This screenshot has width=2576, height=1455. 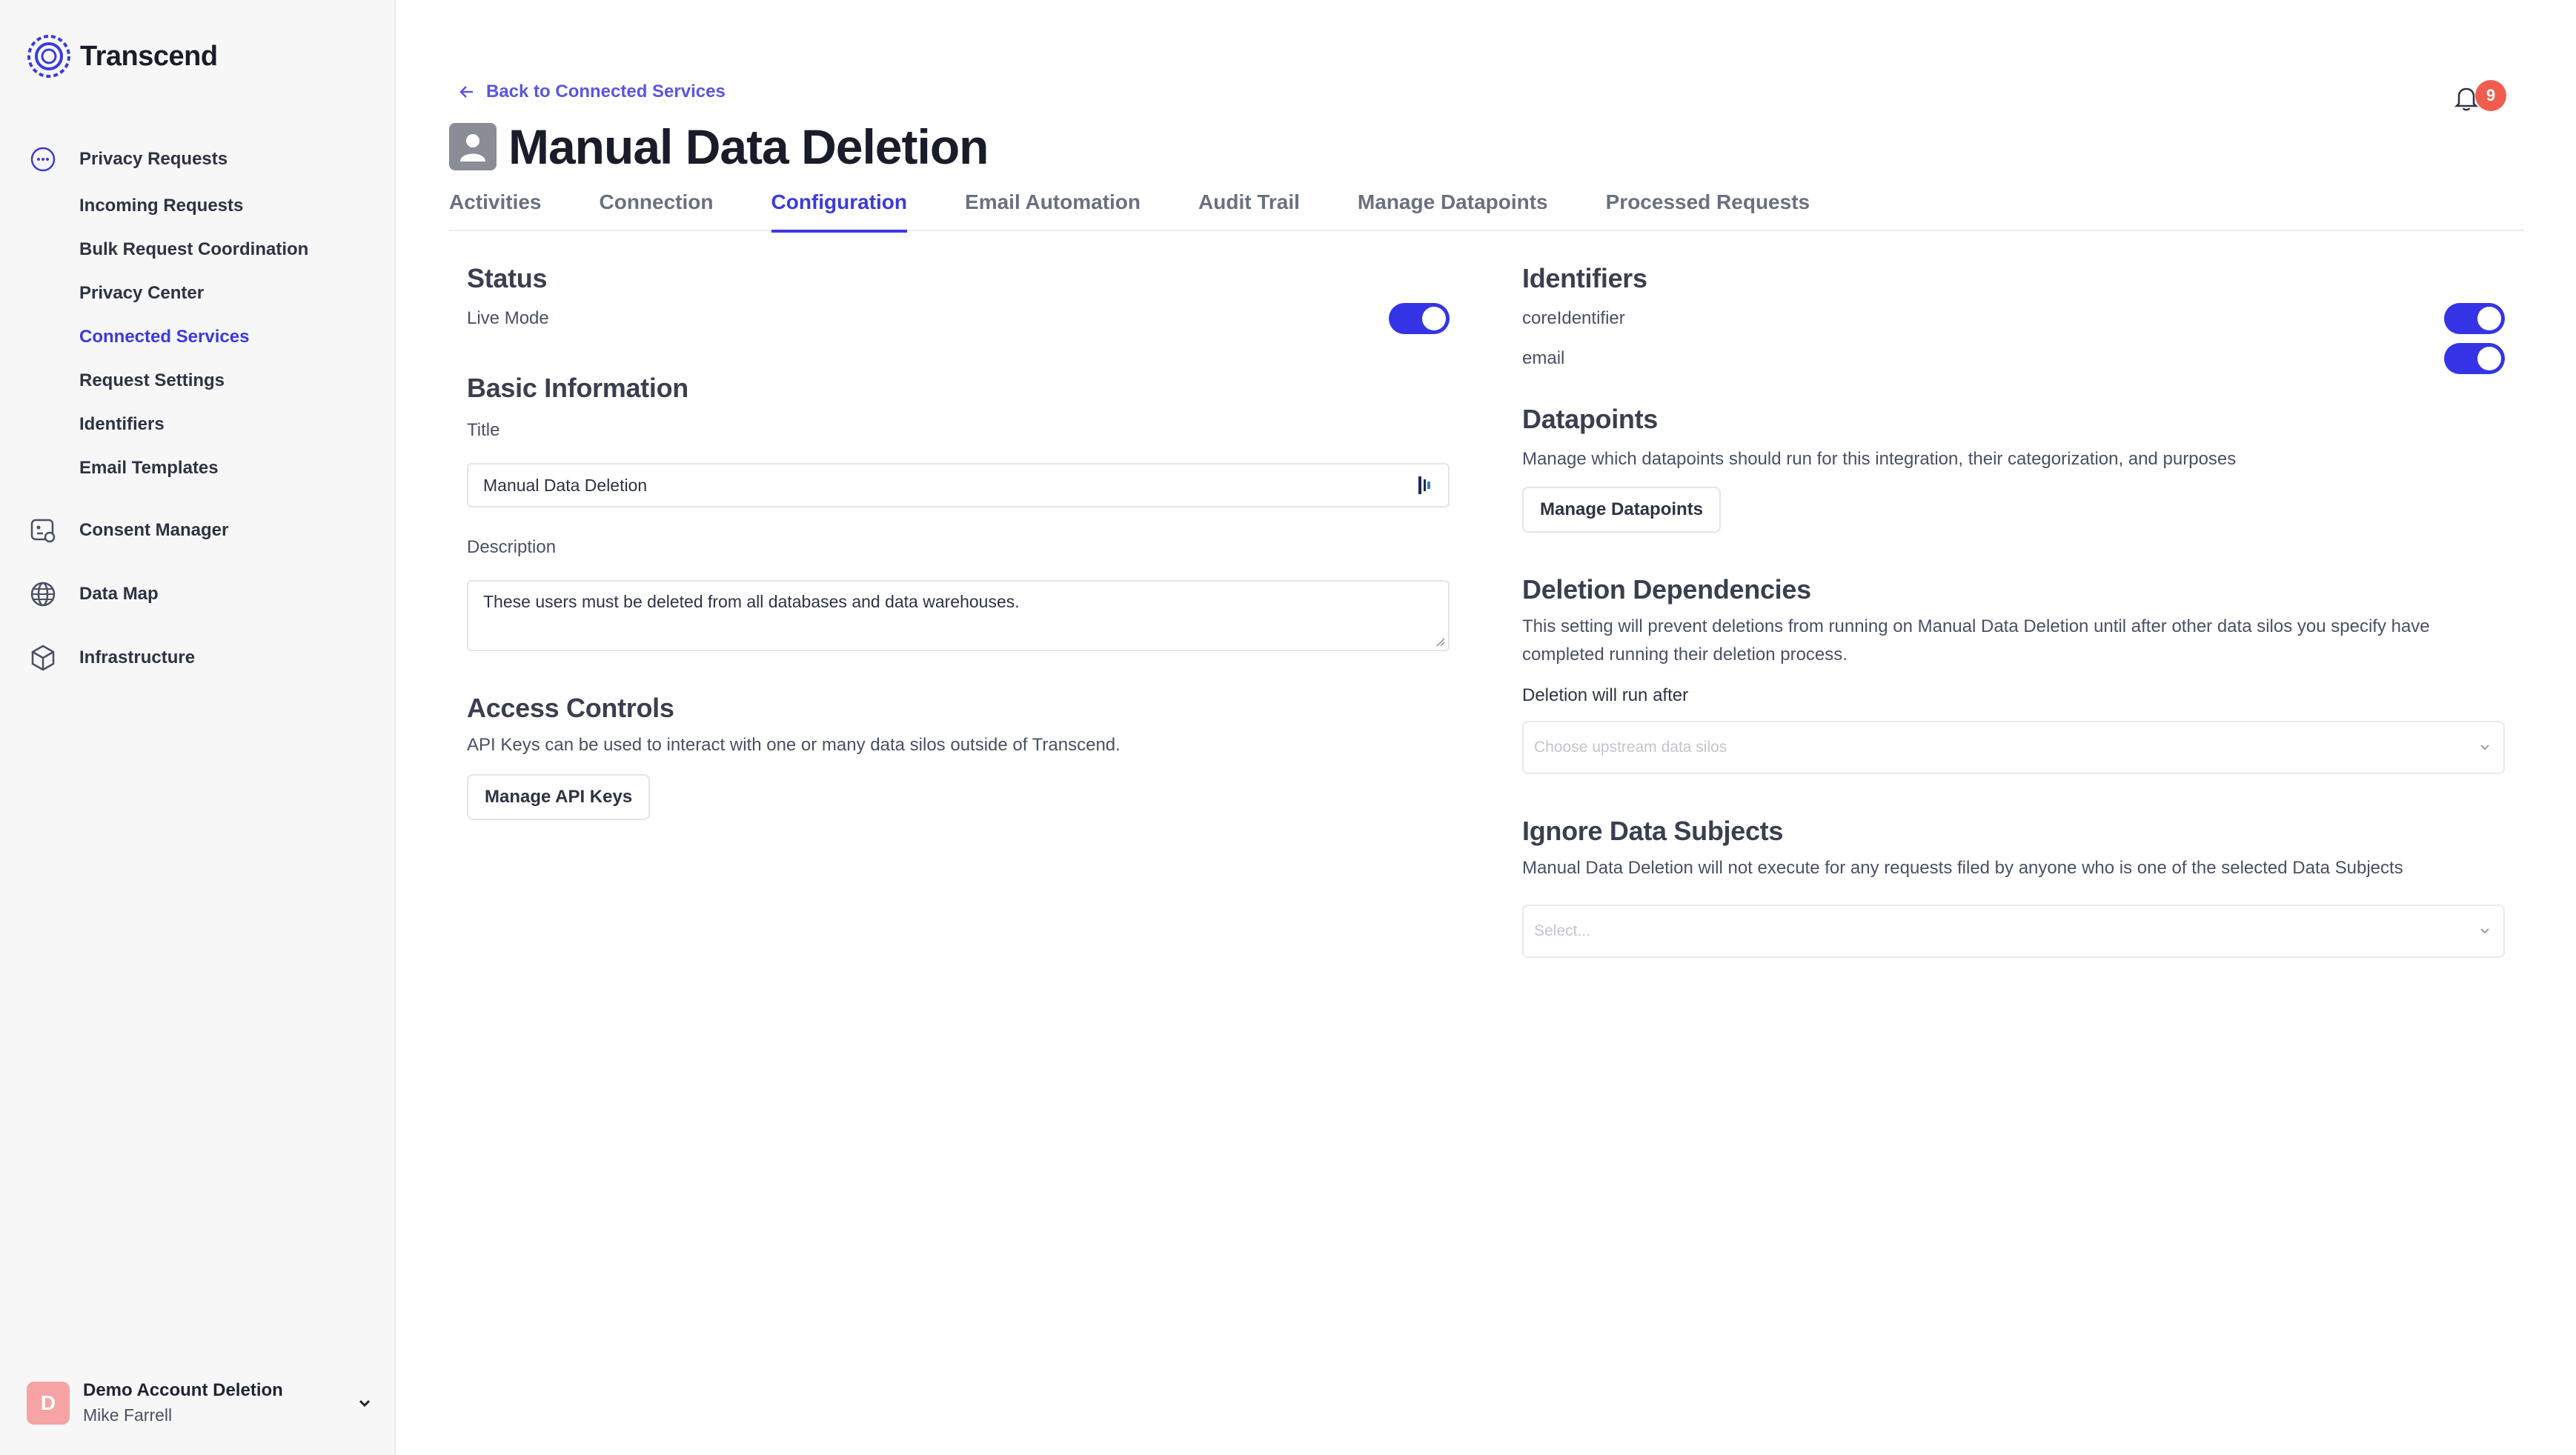 I want to click on title-input-value: Manual Data Deletion, so click(x=565, y=485).